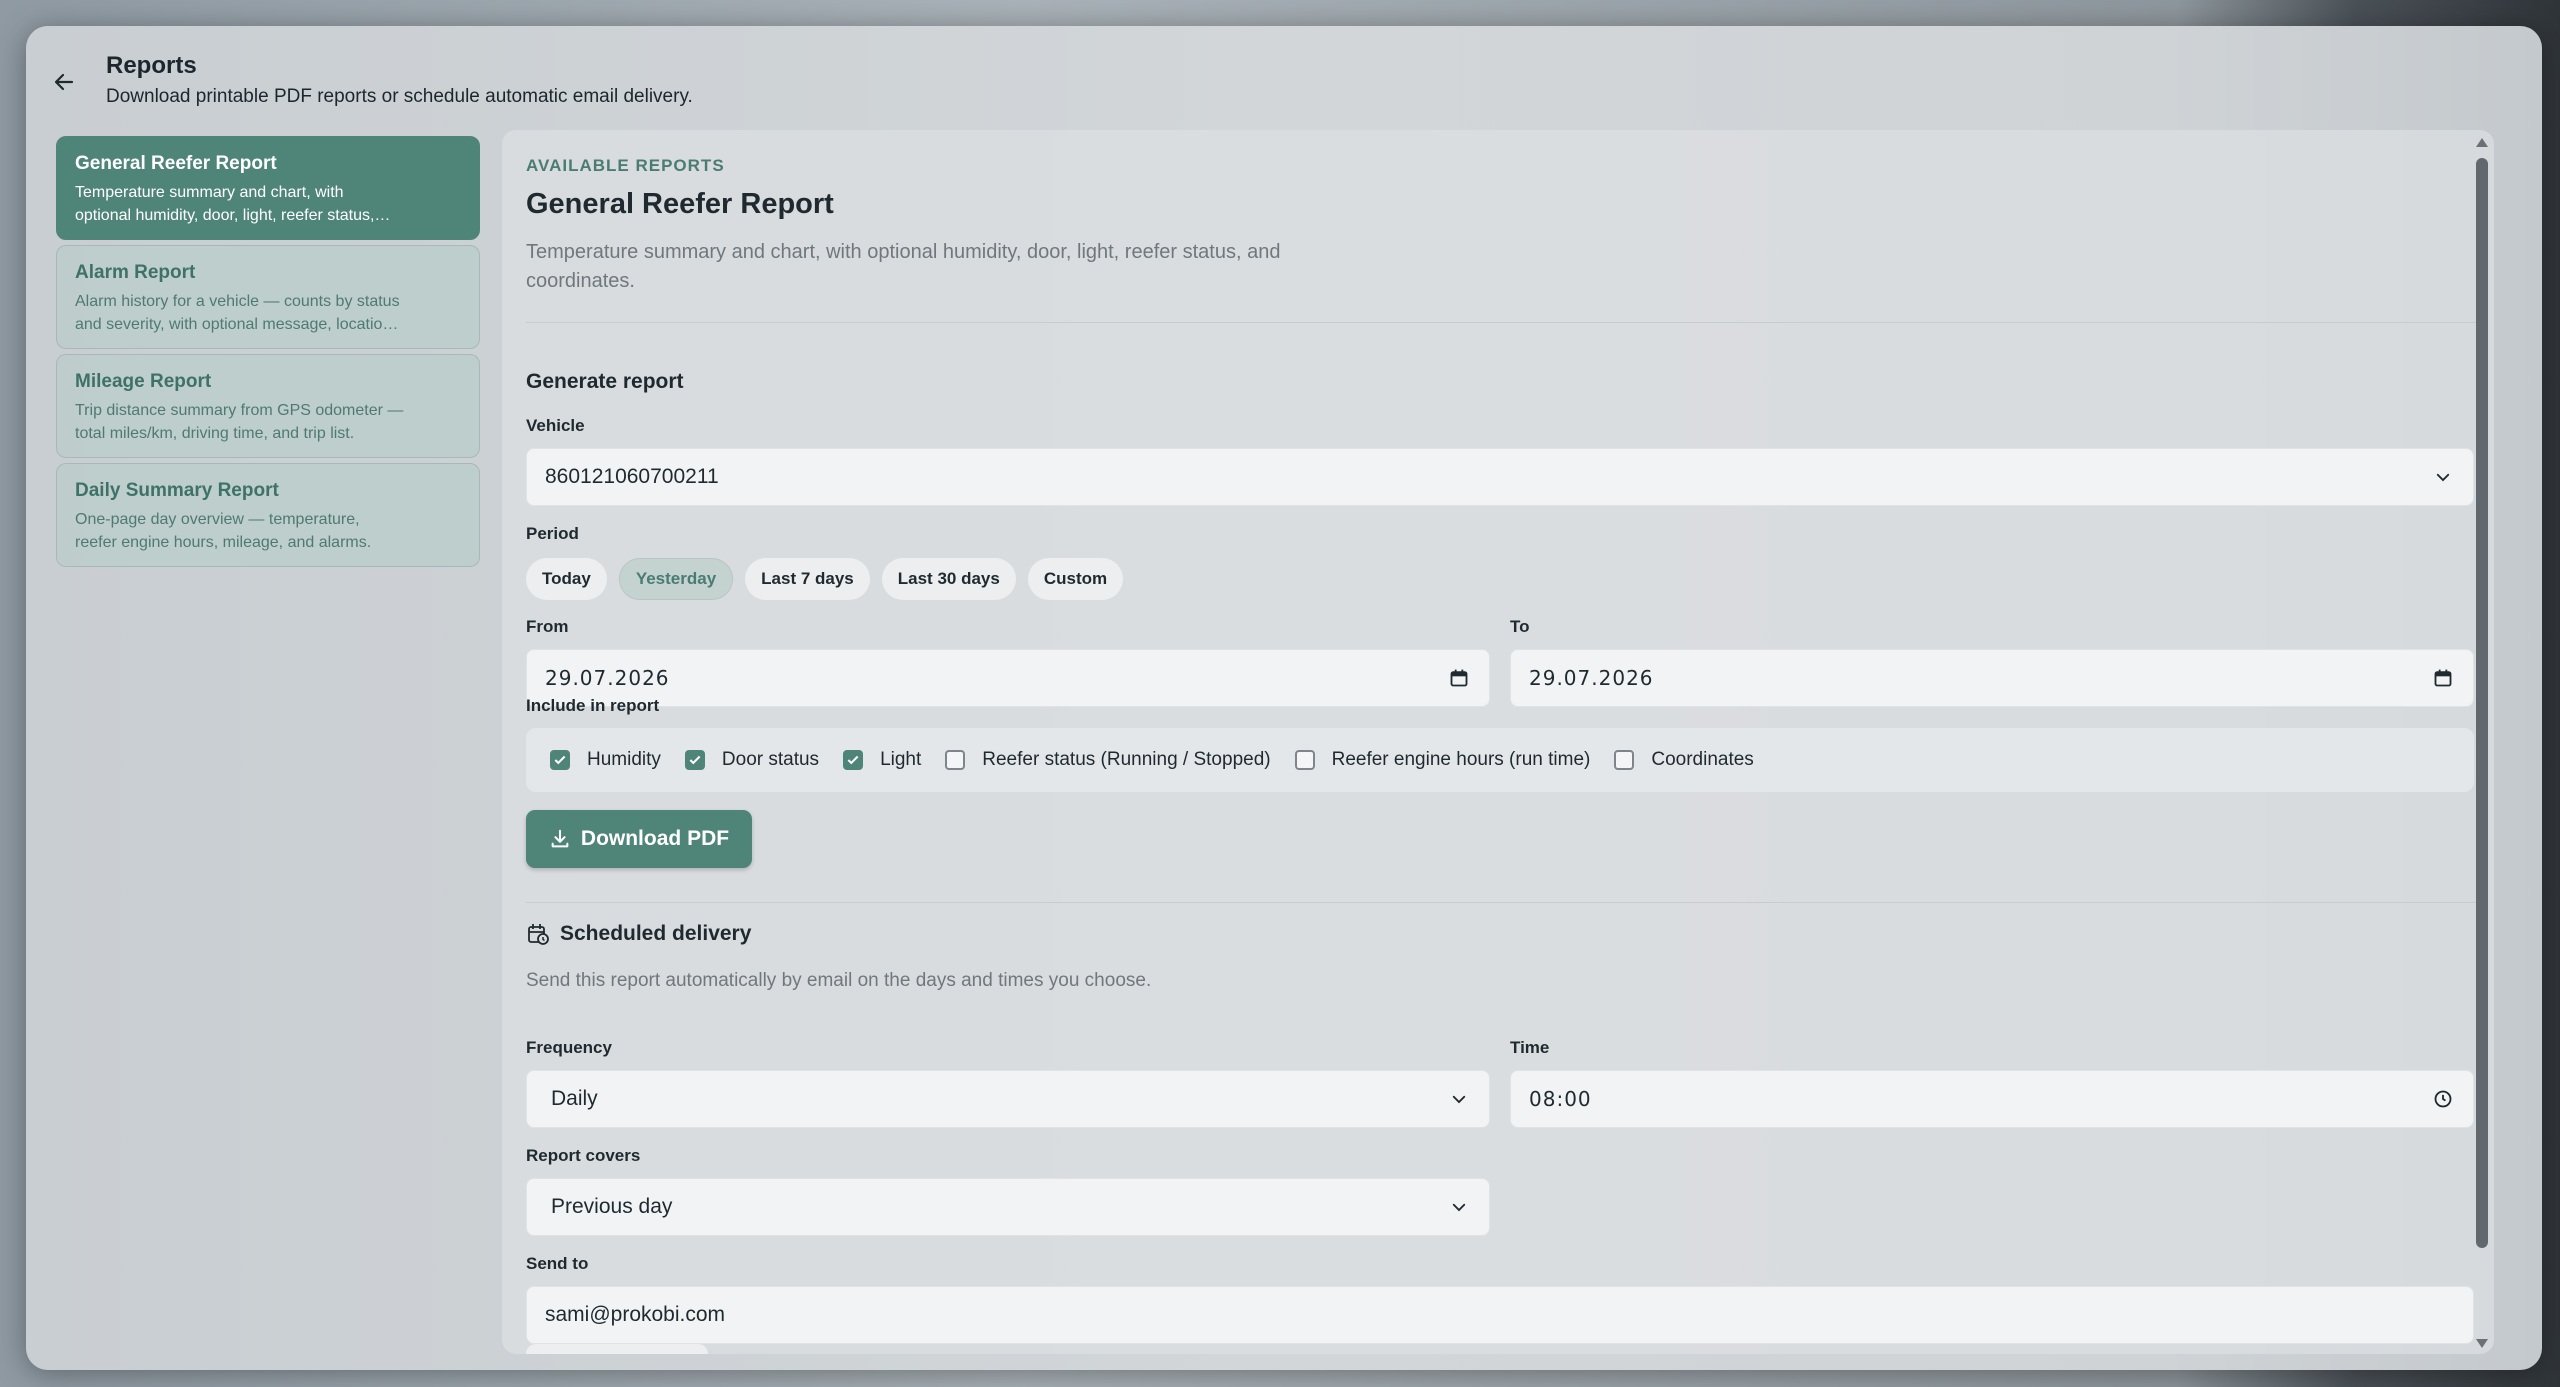 Image resolution: width=2560 pixels, height=1387 pixels. I want to click on include-reefer-status-checkbox: Reefer status (Running / Stopped), so click(1108, 760).